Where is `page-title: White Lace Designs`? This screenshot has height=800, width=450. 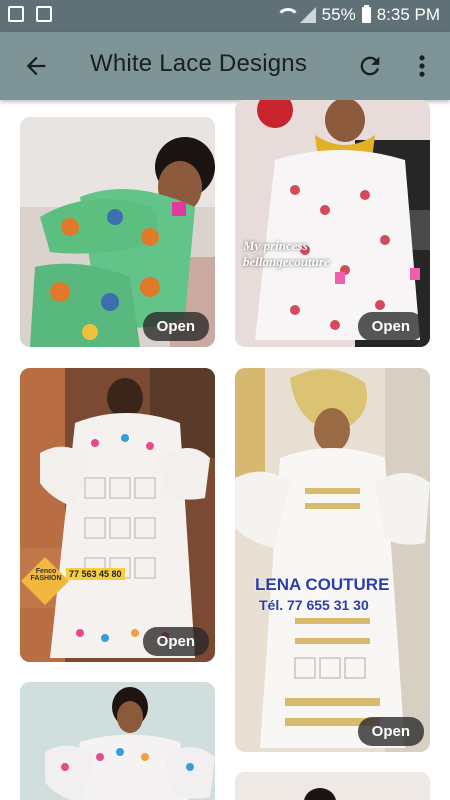
page-title: White Lace Designs is located at coordinates (199, 63).